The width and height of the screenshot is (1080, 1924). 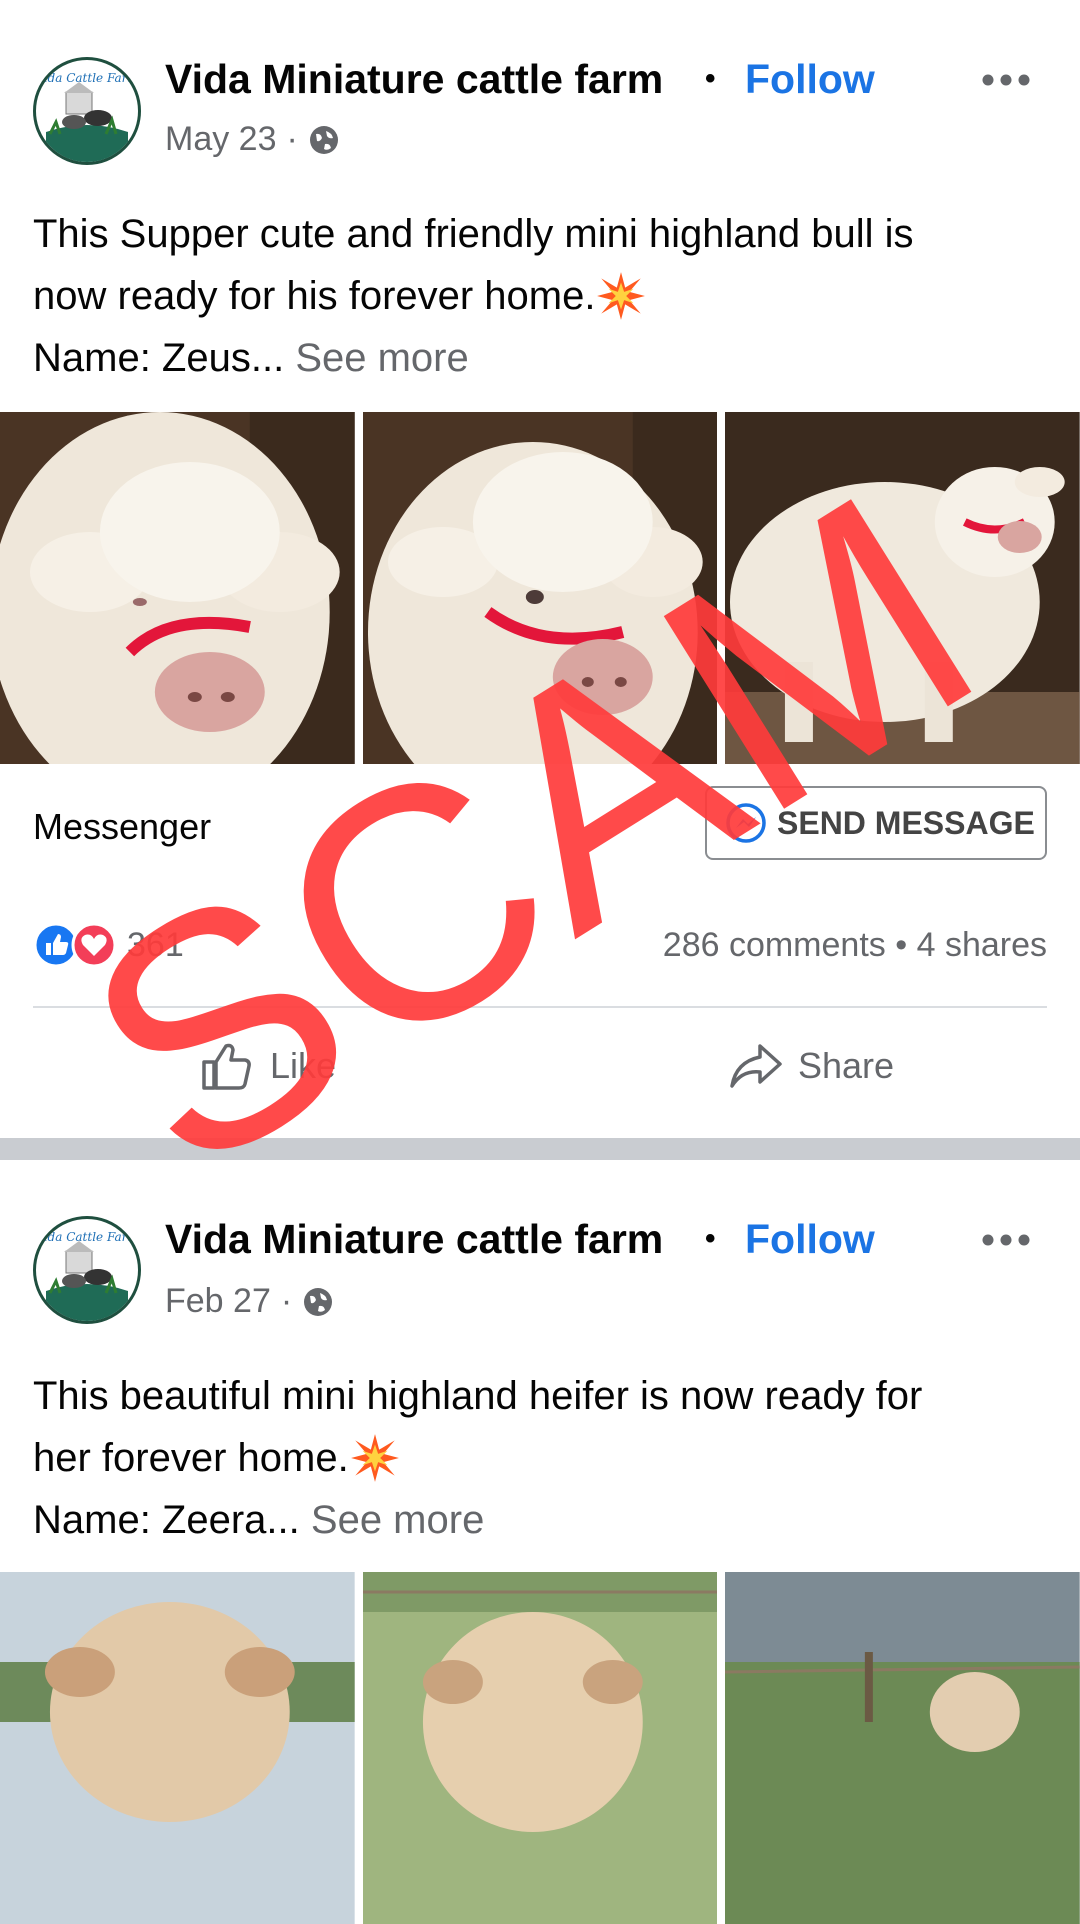 I want to click on reaction-summary: 361, so click(x=108, y=945).